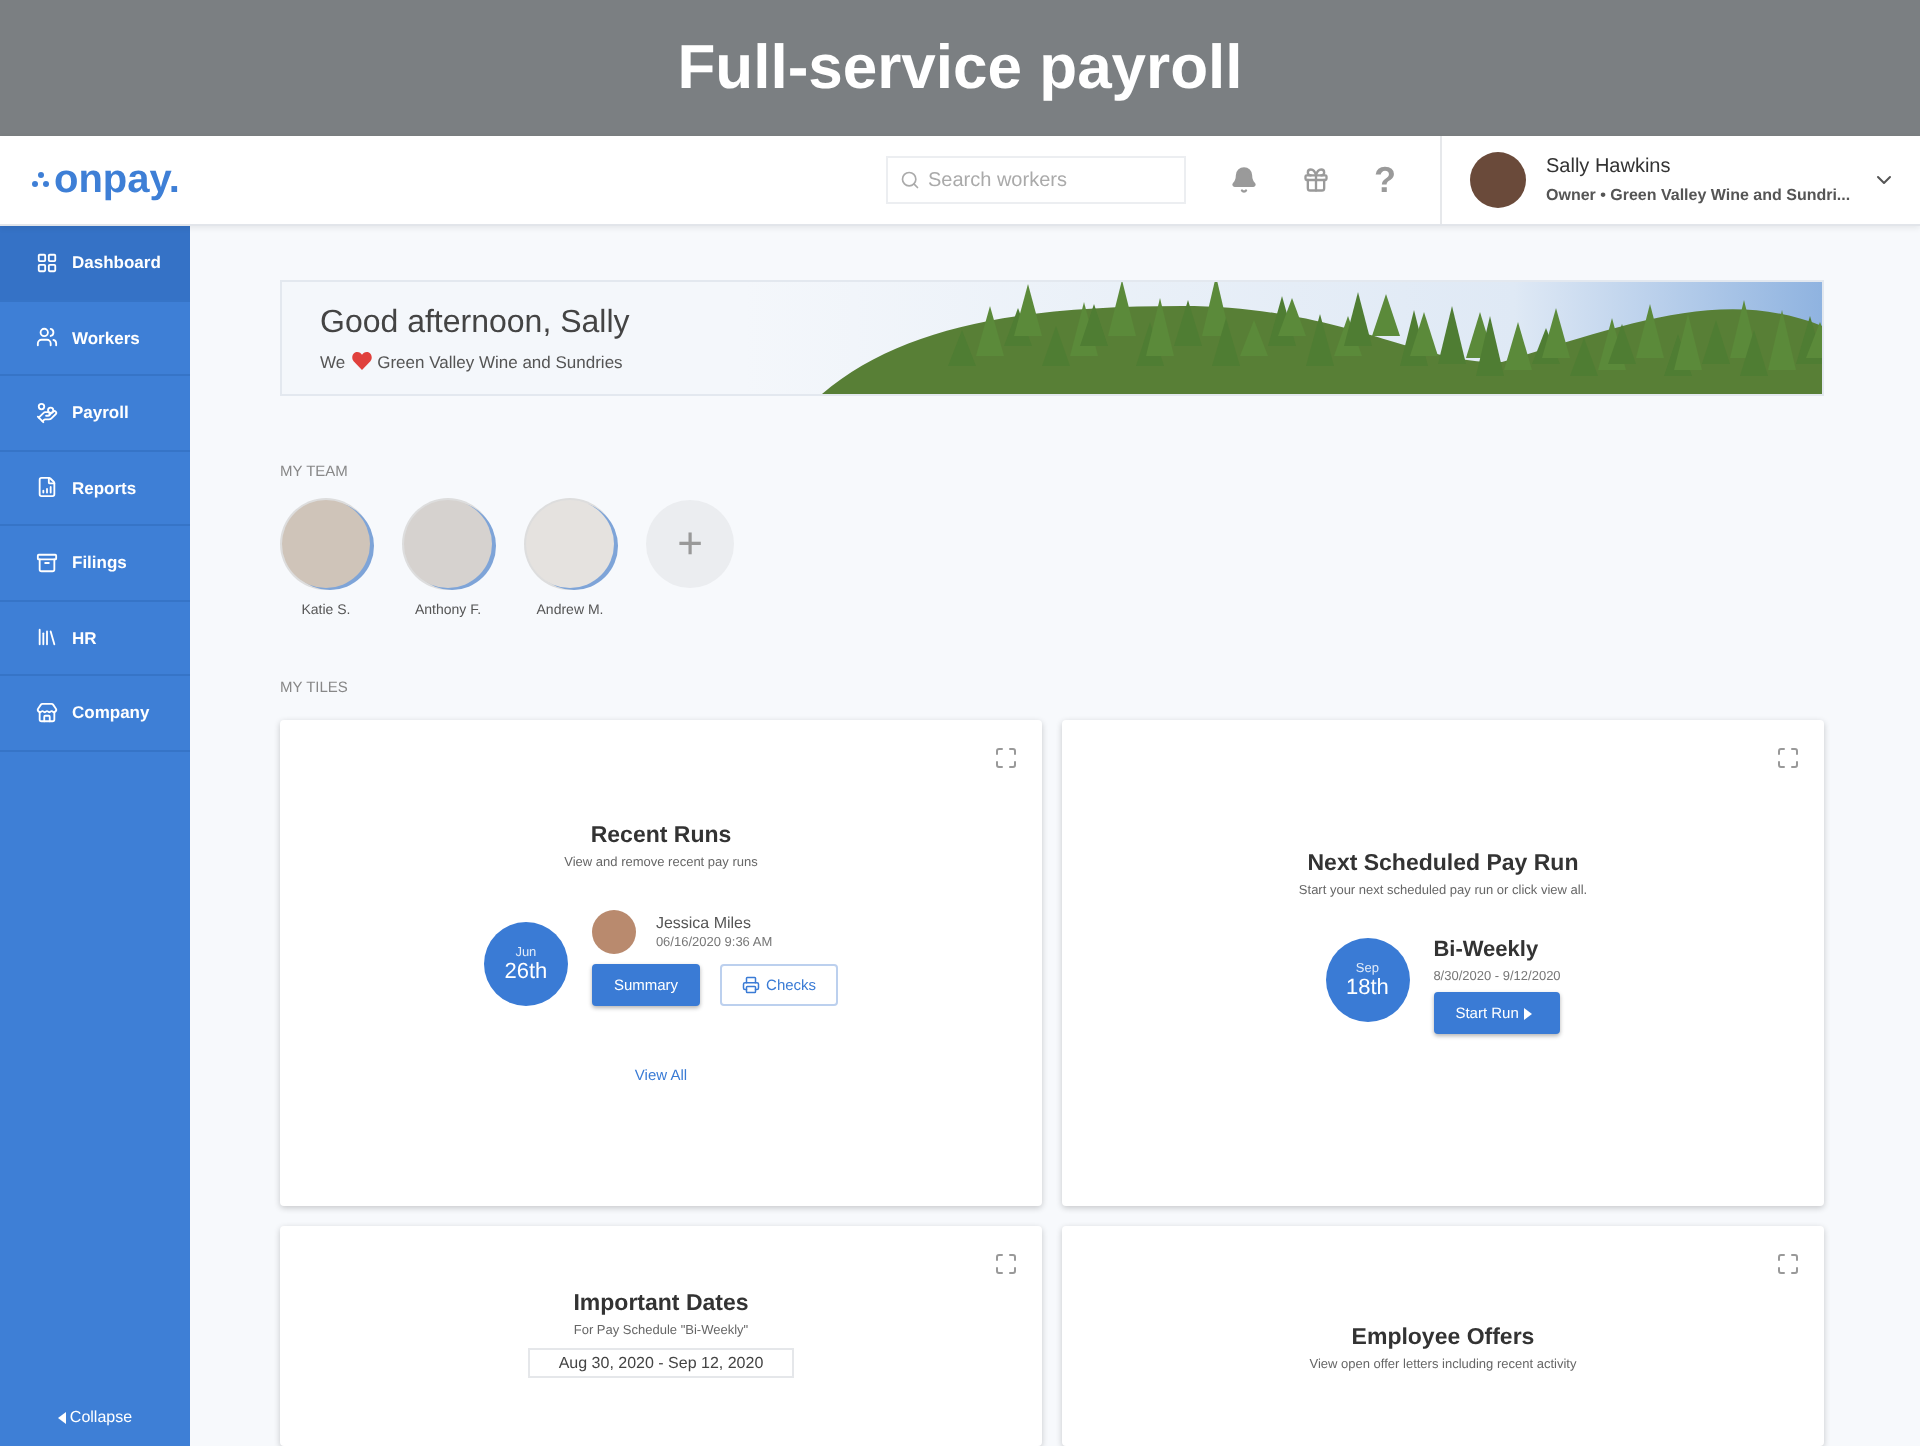  Describe the element at coordinates (910, 180) in the screenshot. I see `search-icon` at that location.